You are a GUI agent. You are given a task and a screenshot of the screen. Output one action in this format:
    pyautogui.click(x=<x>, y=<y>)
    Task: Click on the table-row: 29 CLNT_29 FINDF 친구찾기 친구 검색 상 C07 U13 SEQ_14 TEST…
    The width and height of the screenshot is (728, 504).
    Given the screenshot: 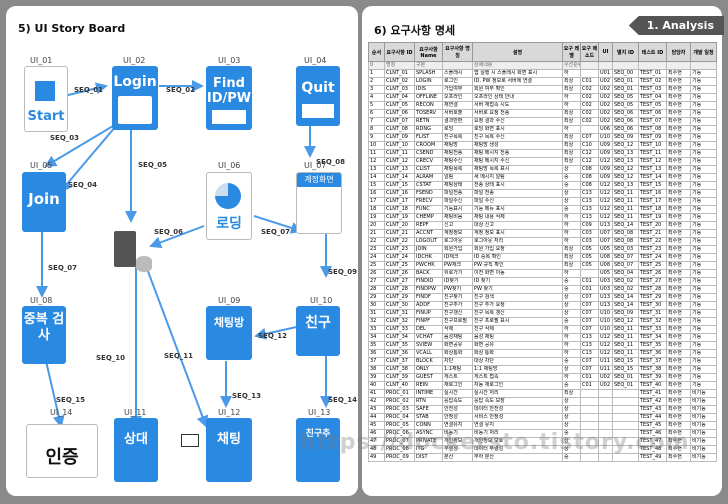 What is the action you would take?
    pyautogui.click(x=542, y=297)
    